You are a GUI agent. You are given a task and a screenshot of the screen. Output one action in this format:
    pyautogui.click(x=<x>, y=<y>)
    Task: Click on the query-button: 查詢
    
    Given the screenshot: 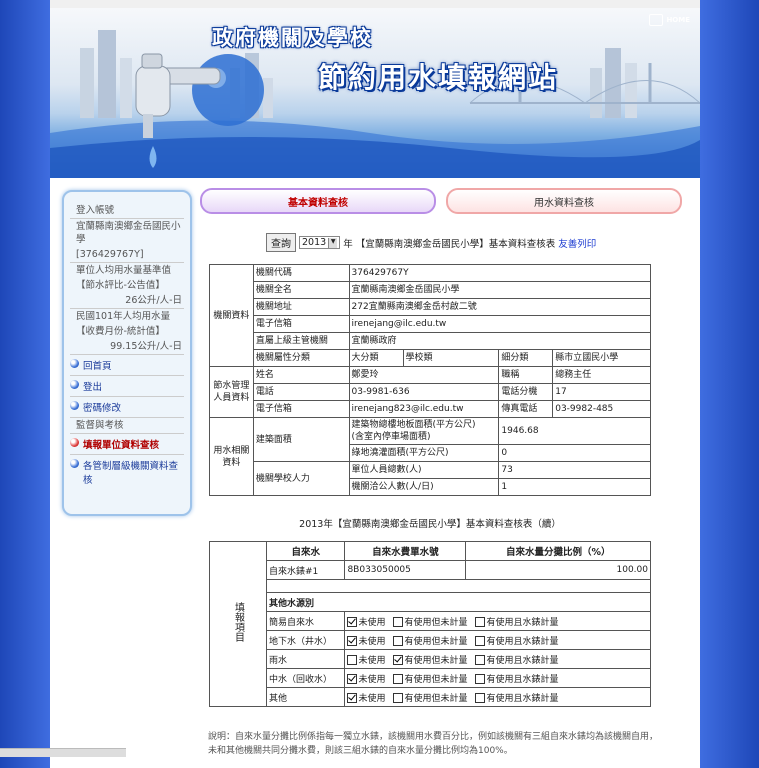 What is the action you would take?
    pyautogui.click(x=281, y=242)
    